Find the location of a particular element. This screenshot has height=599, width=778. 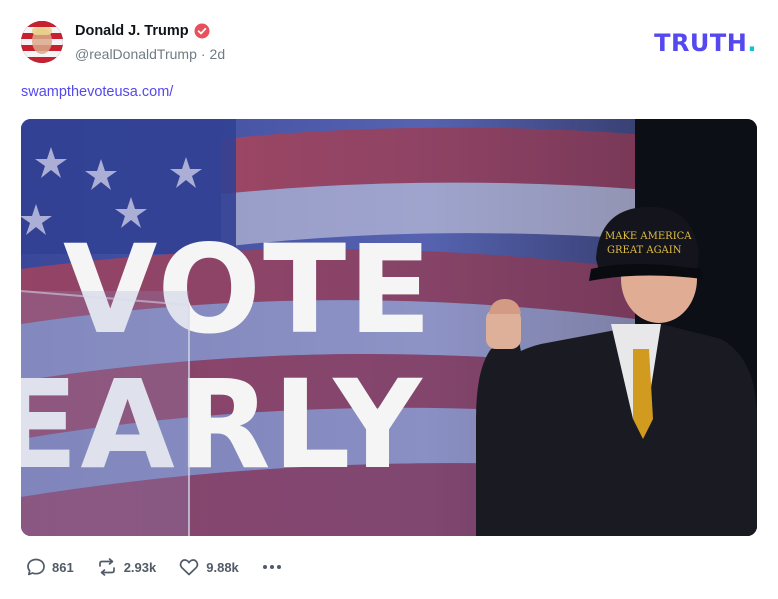

heart-icon is located at coordinates (189, 567).